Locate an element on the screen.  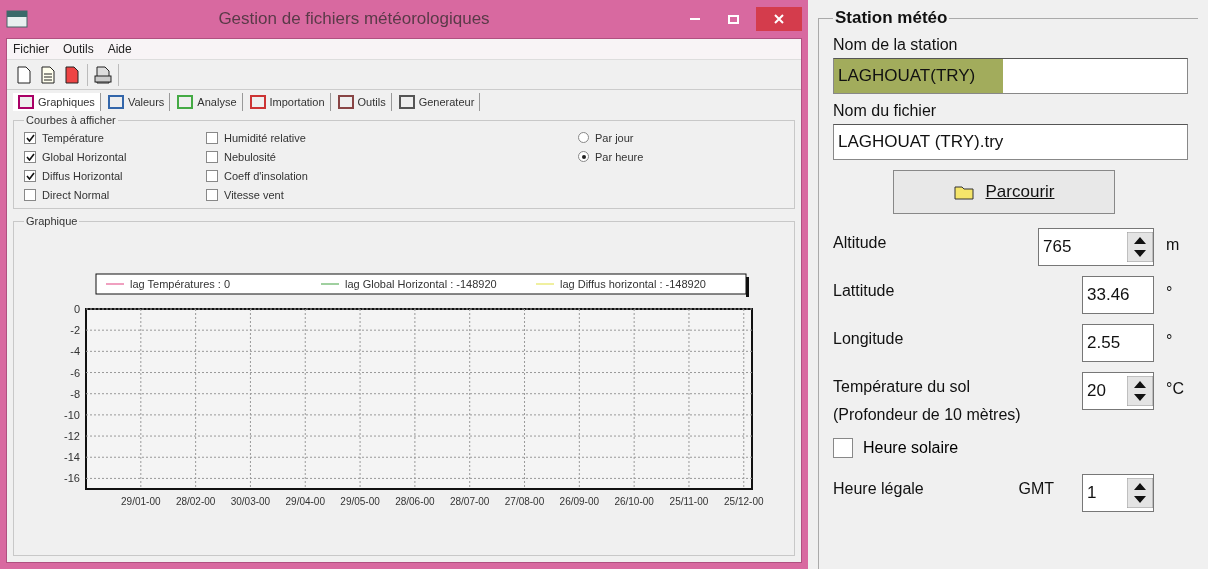
y-tick-label: -12 is located at coordinates (72, 436).